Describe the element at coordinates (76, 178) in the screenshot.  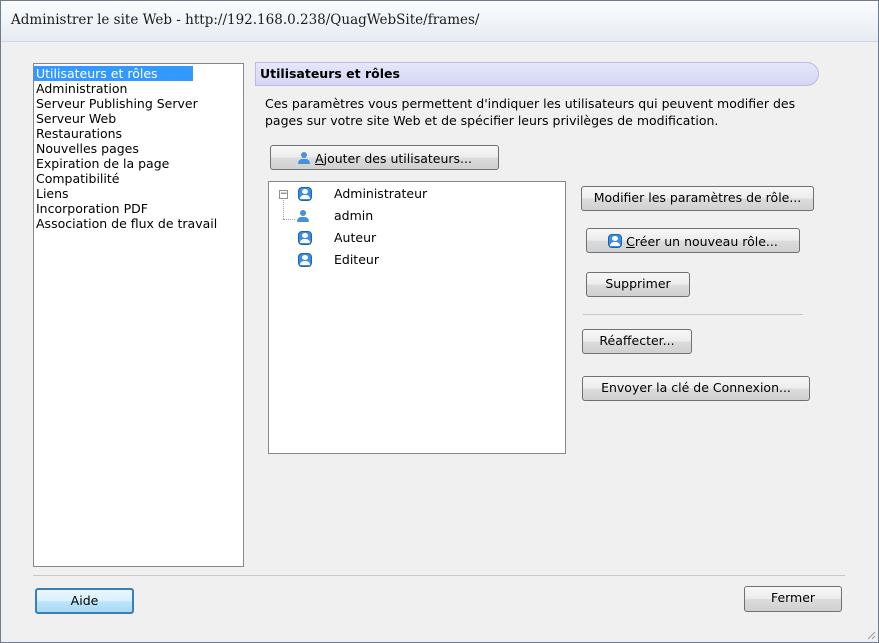
I see `nav-item-compatibility: Compatibilité` at that location.